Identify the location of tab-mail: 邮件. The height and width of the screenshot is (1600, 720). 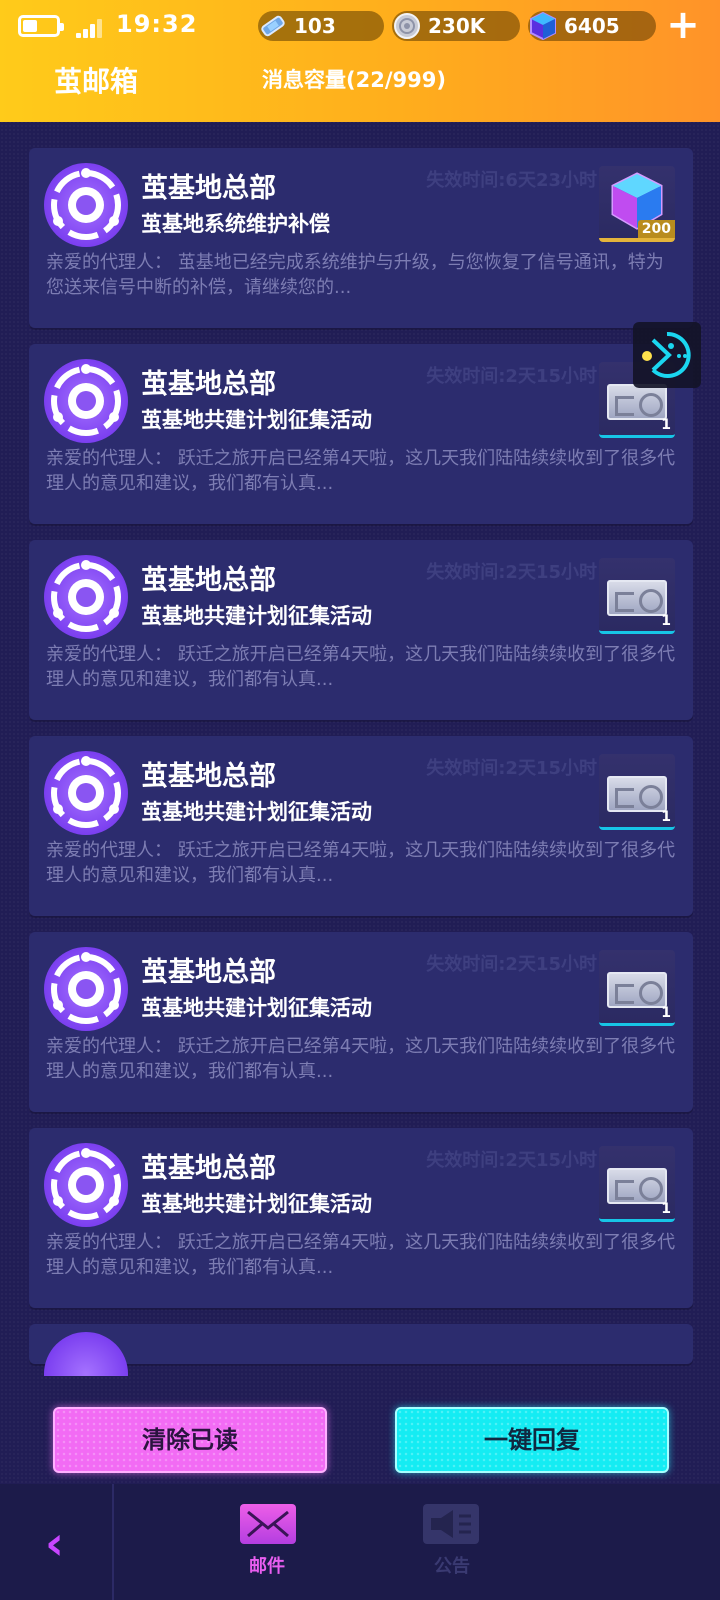
(267, 1544).